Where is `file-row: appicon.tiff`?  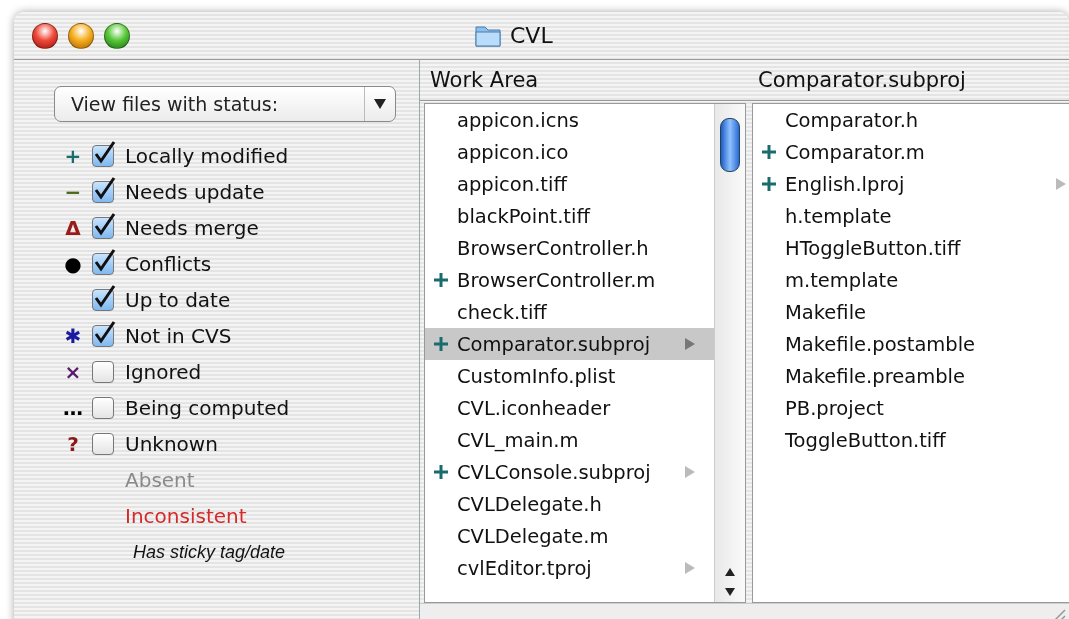
file-row: appicon.tiff is located at coordinates (569, 184).